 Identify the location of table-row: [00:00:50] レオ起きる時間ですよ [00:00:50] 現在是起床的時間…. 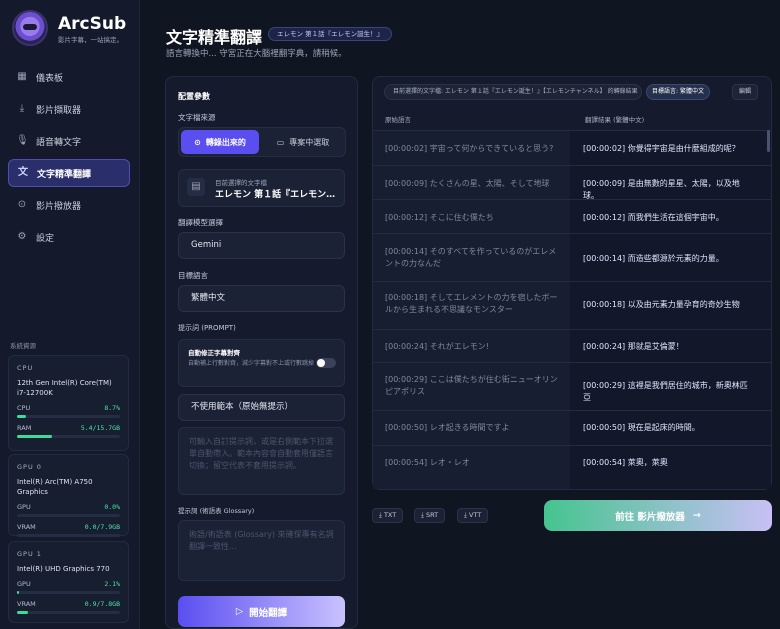
(572, 427).